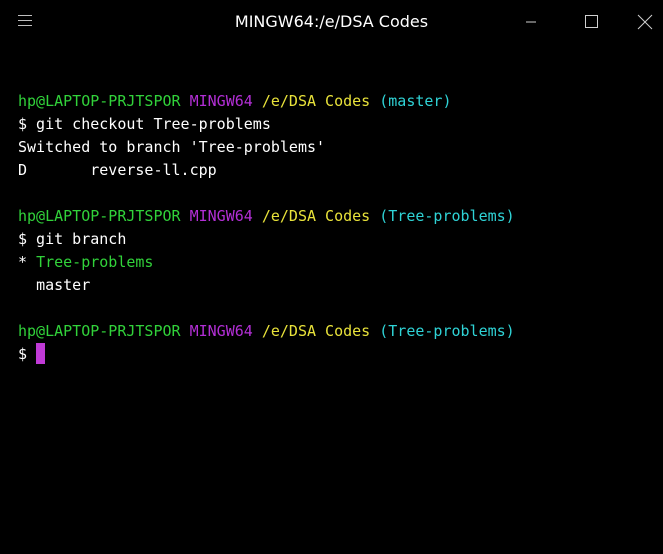  I want to click on maximize-icon, so click(591, 21).